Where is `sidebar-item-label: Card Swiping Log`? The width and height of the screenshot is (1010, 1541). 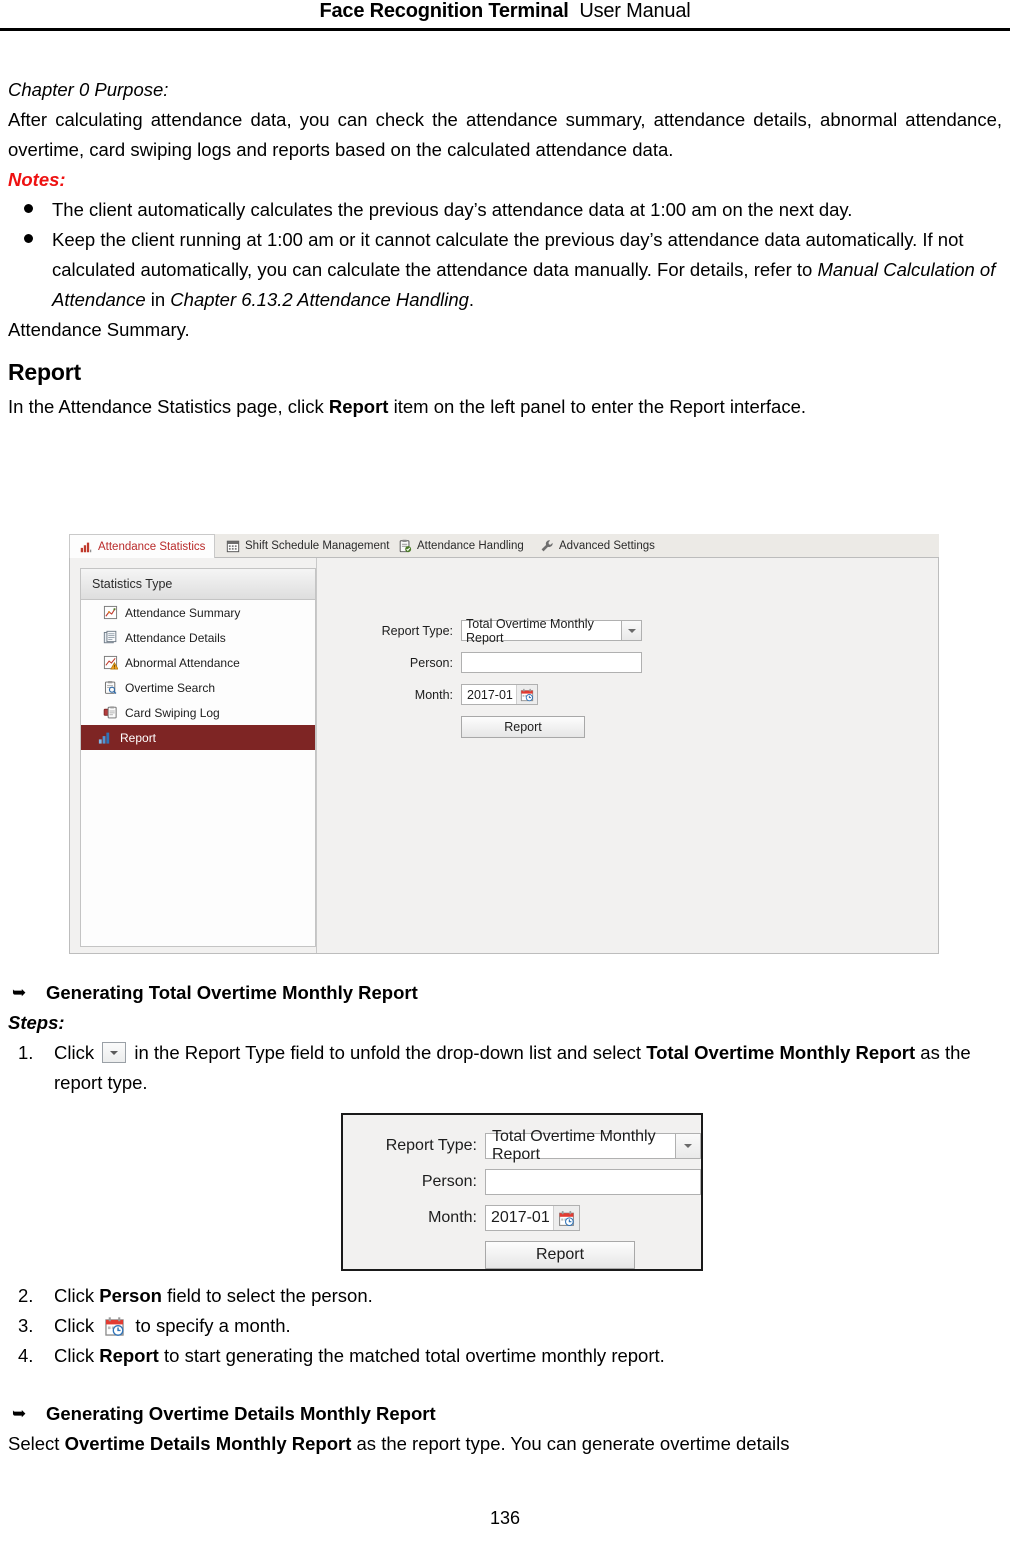 sidebar-item-label: Card Swiping Log is located at coordinates (172, 712).